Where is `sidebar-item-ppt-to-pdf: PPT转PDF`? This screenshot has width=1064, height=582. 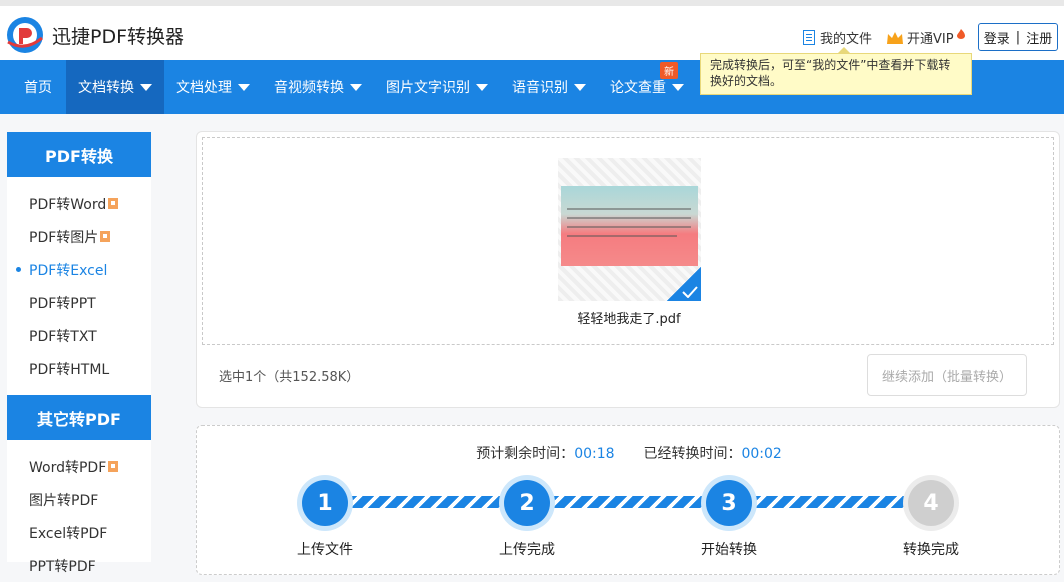
sidebar-item-ppt-to-pdf: PPT转PDF is located at coordinates (79, 565).